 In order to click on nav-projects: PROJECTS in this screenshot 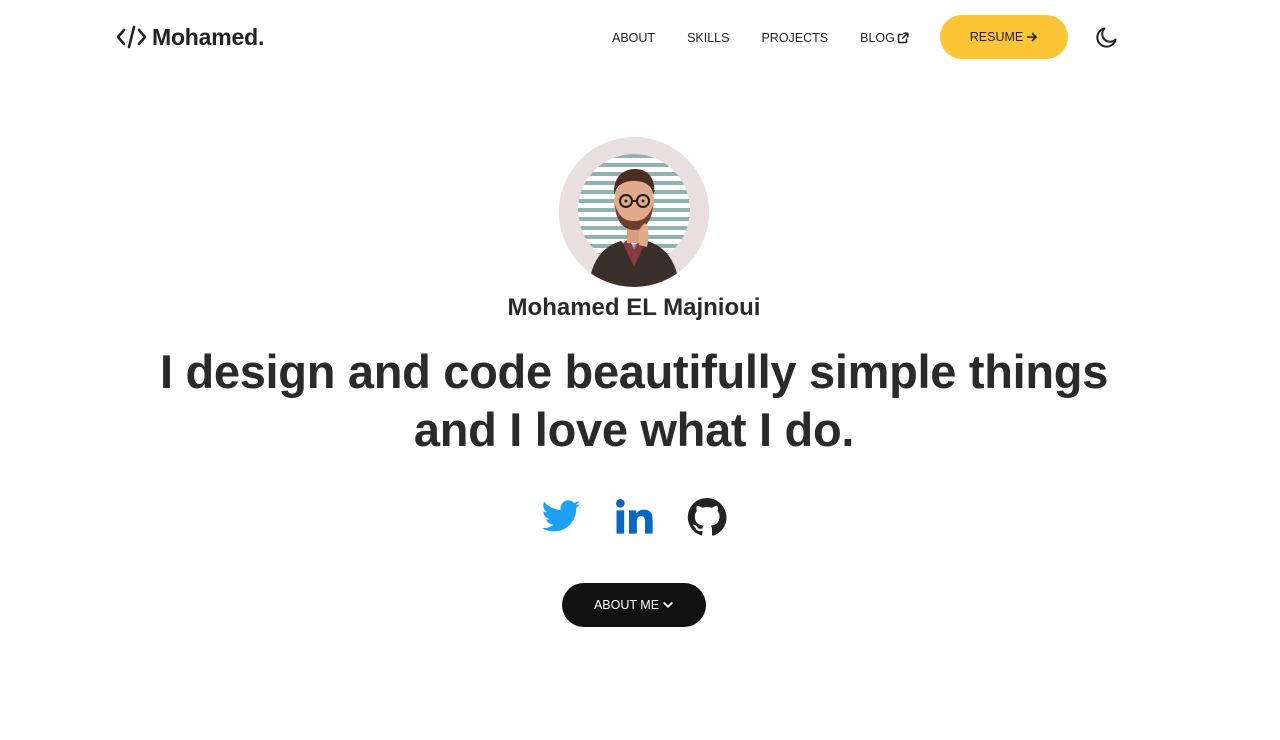, I will do `click(794, 38)`.